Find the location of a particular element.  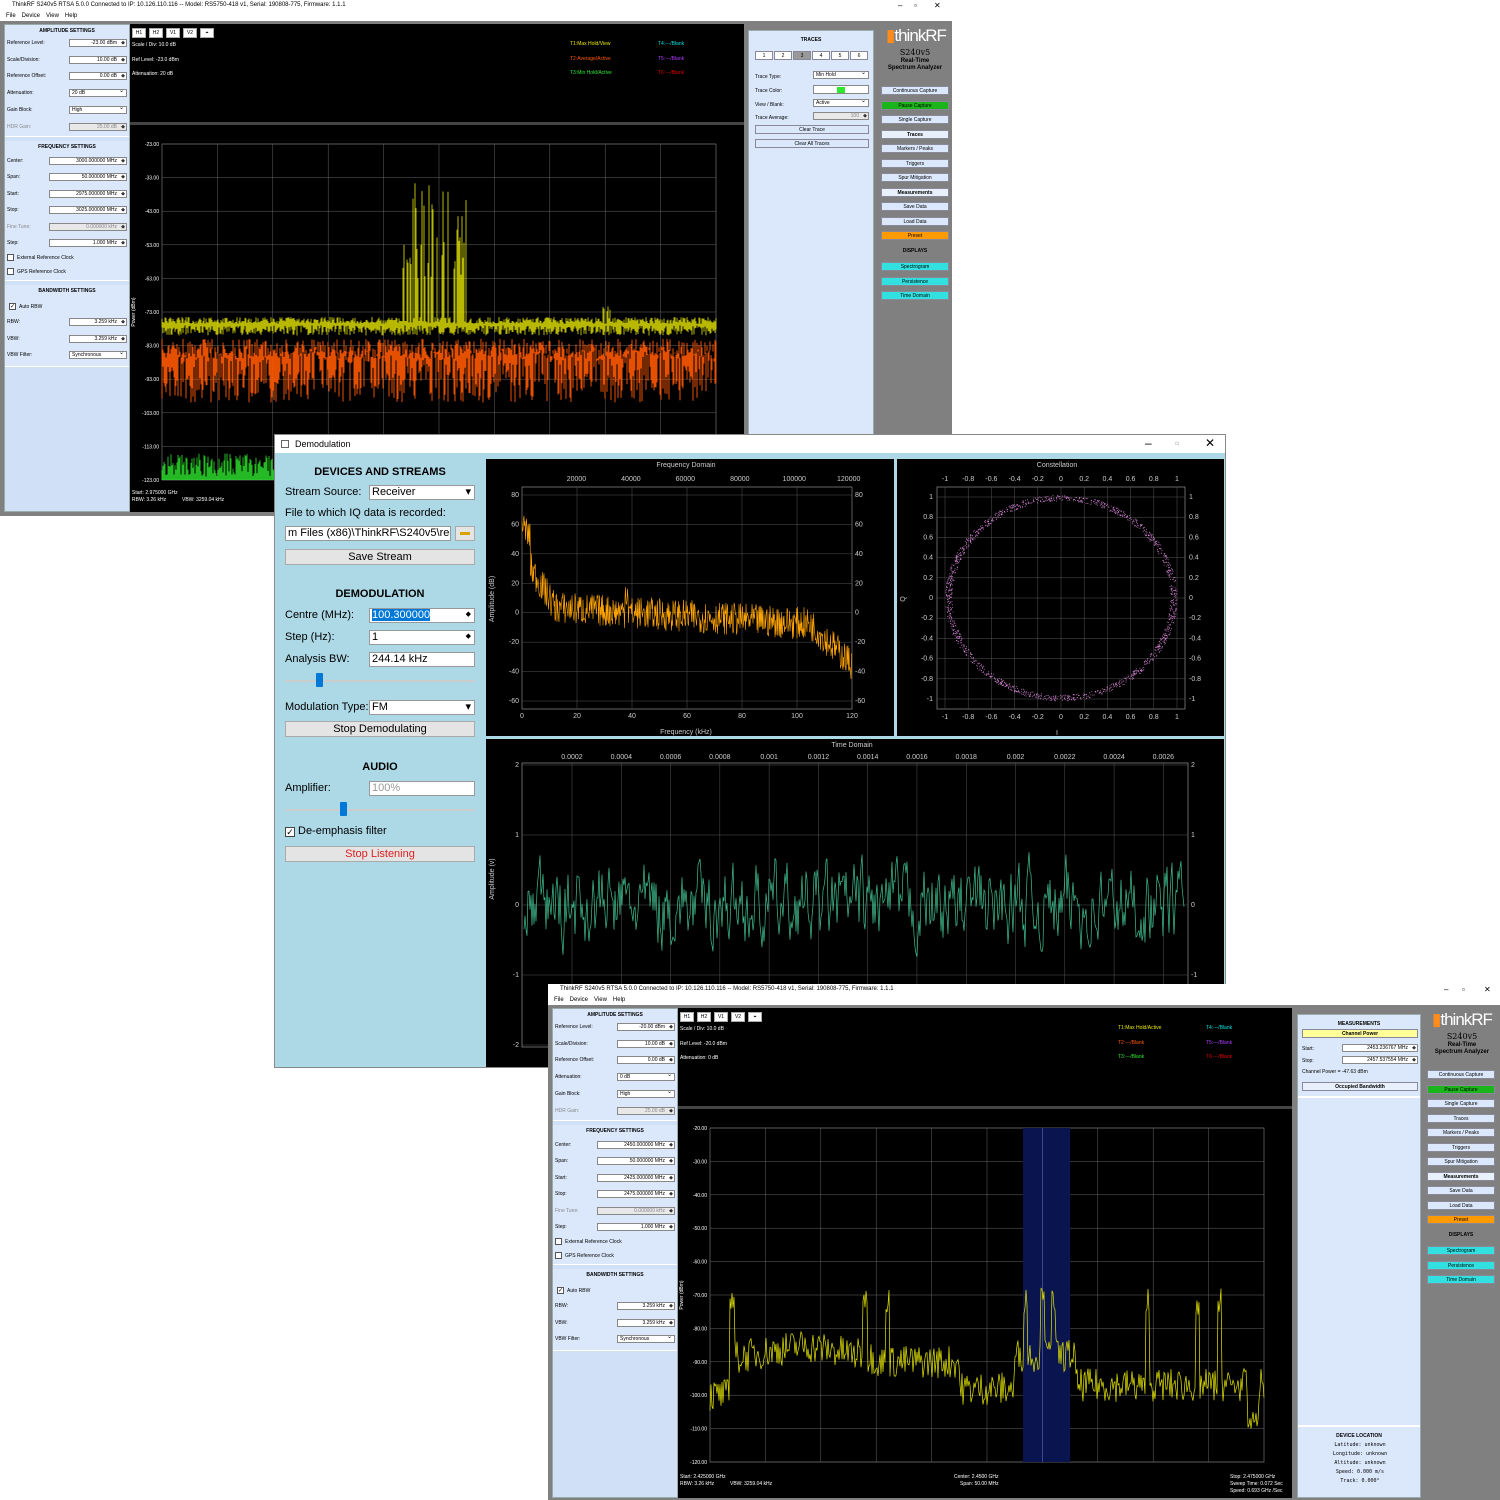

stream-source-select: Receiver ▾ is located at coordinates (422, 492).